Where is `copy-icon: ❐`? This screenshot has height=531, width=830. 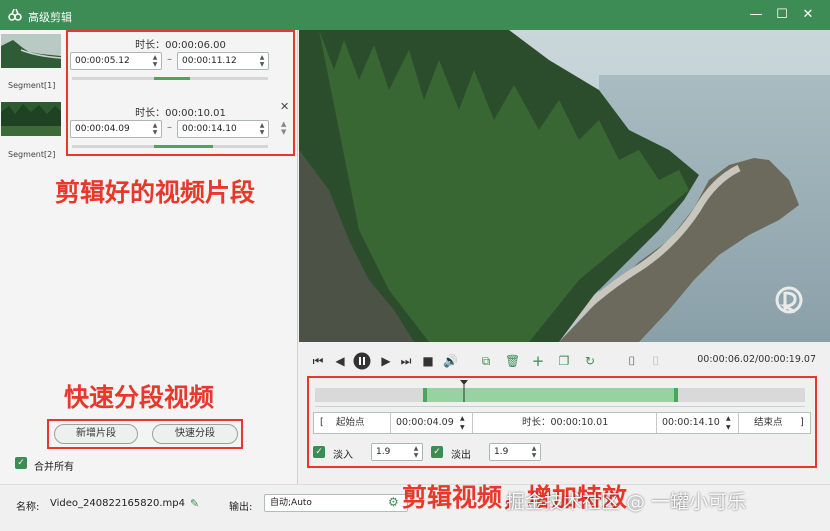
copy-icon: ❐ is located at coordinates (564, 361).